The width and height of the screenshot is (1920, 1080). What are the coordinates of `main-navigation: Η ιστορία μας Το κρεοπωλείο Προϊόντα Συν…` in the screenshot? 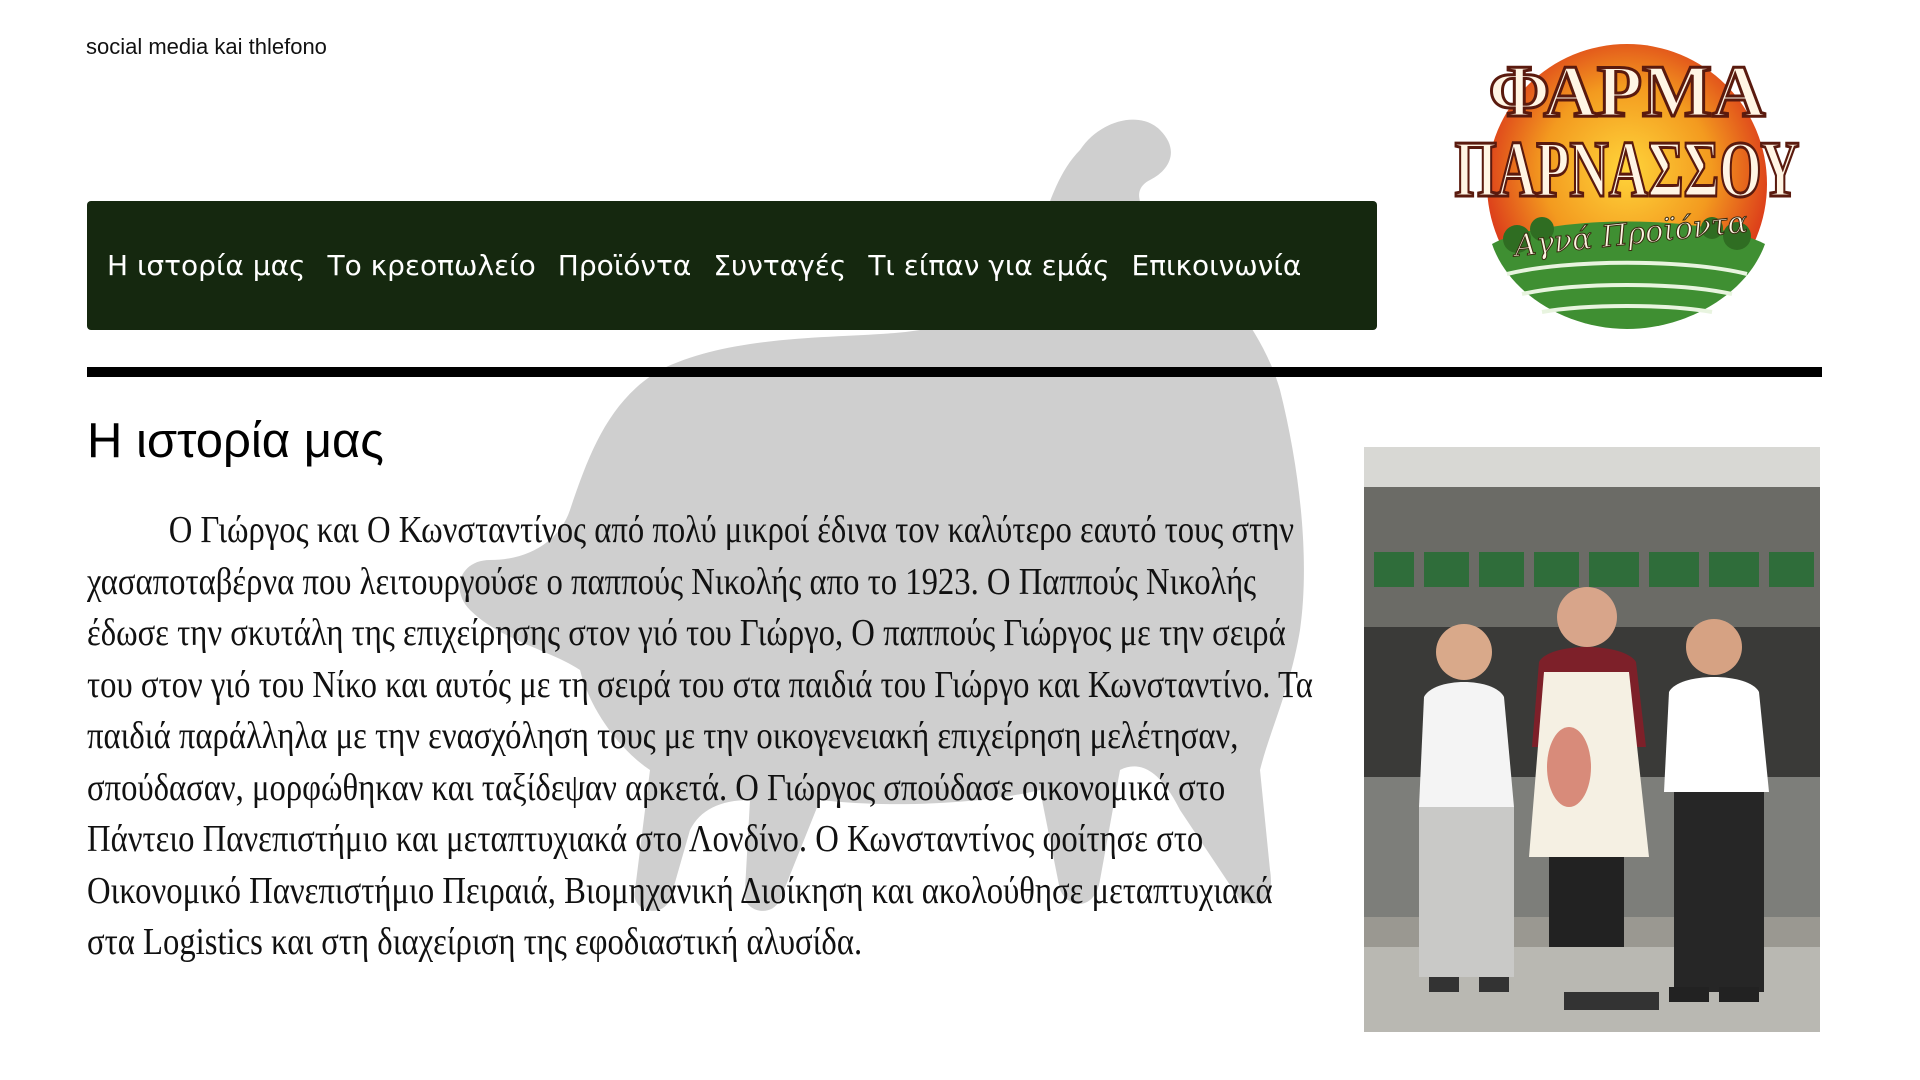 It's located at (732, 265).